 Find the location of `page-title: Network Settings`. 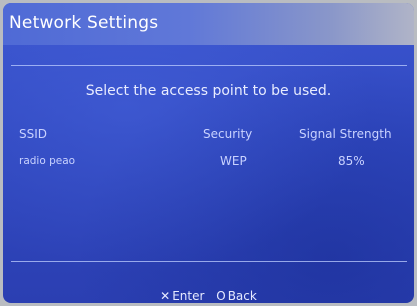

page-title: Network Settings is located at coordinates (84, 23).